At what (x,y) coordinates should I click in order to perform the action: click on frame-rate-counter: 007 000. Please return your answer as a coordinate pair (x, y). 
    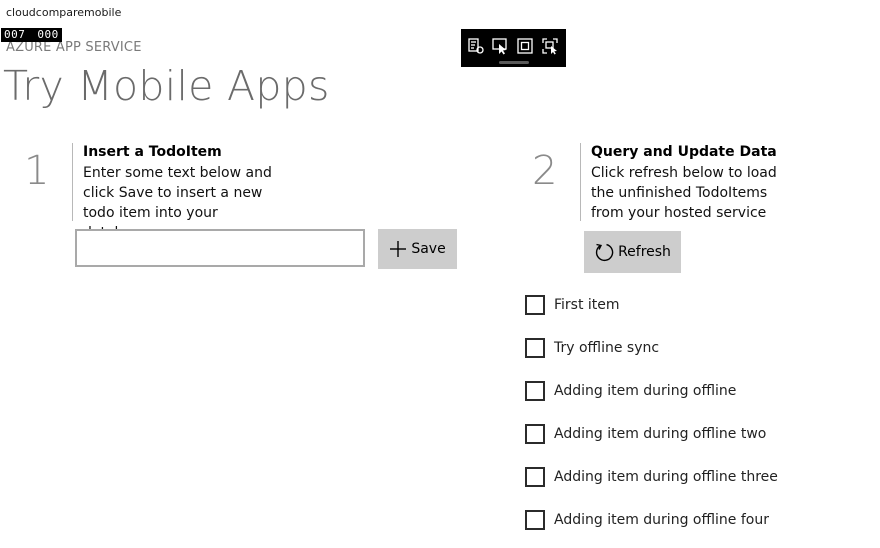
    Looking at the image, I should click on (31, 35).